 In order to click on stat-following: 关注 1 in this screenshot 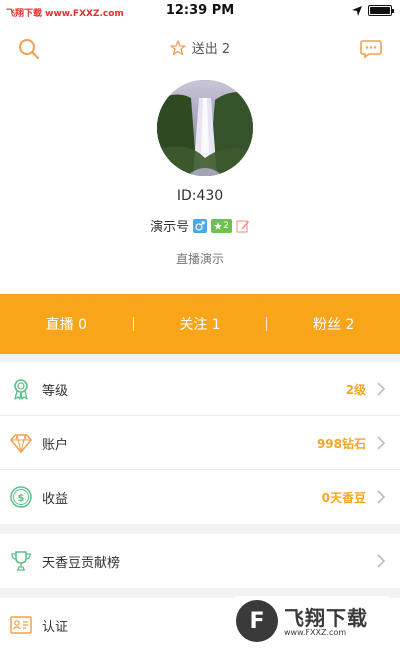, I will do `click(200, 324)`.